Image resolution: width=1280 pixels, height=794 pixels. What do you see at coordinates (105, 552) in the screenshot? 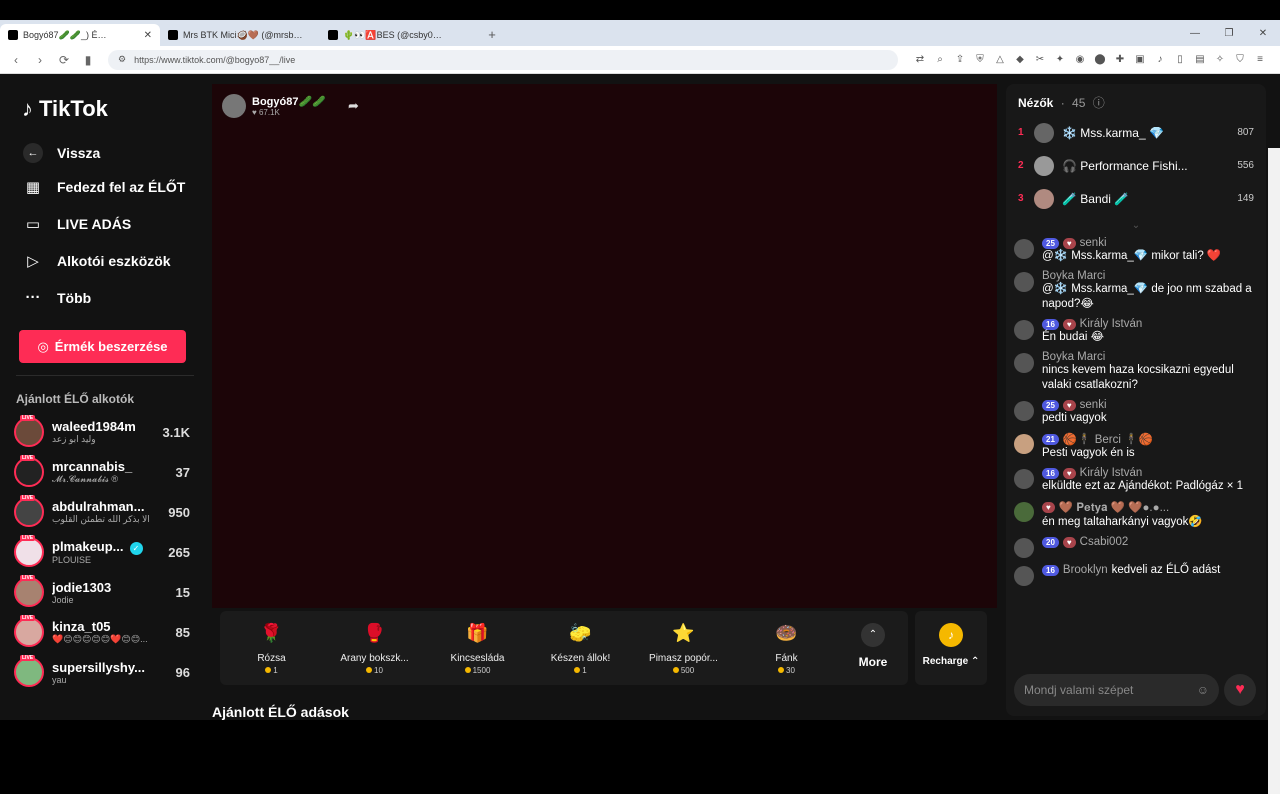
I see `creator-item: LIVE plmakeup... ✓ PLOUISE 265` at bounding box center [105, 552].